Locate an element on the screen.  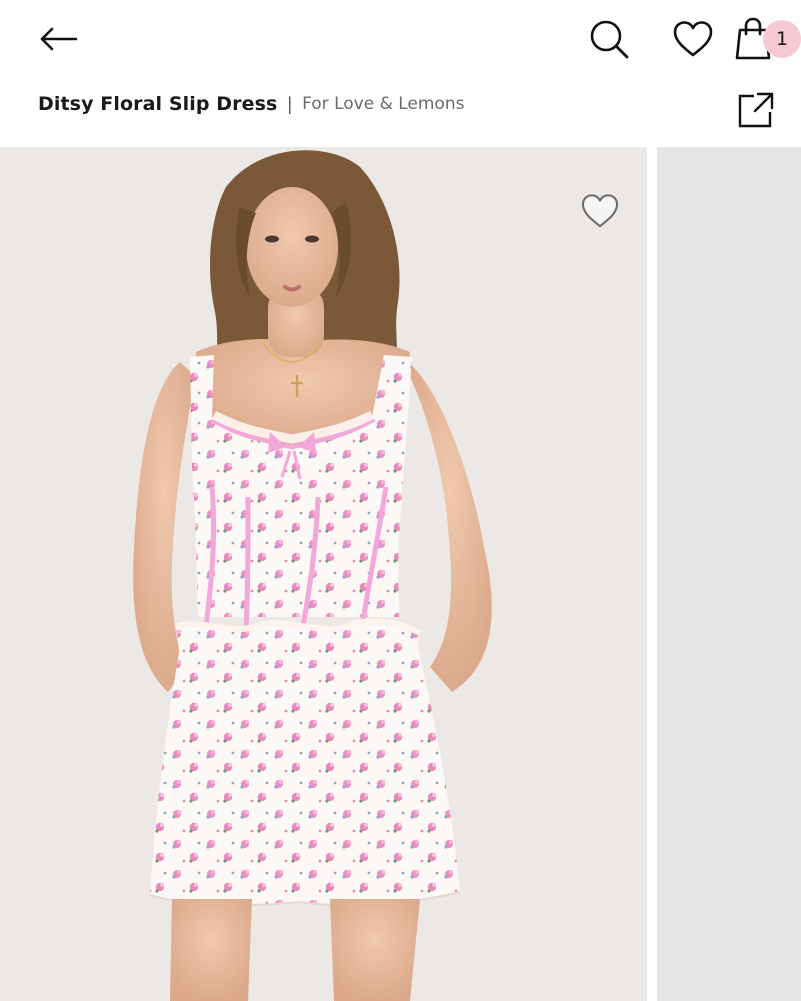
heart-outline-icon is located at coordinates (600, 211).